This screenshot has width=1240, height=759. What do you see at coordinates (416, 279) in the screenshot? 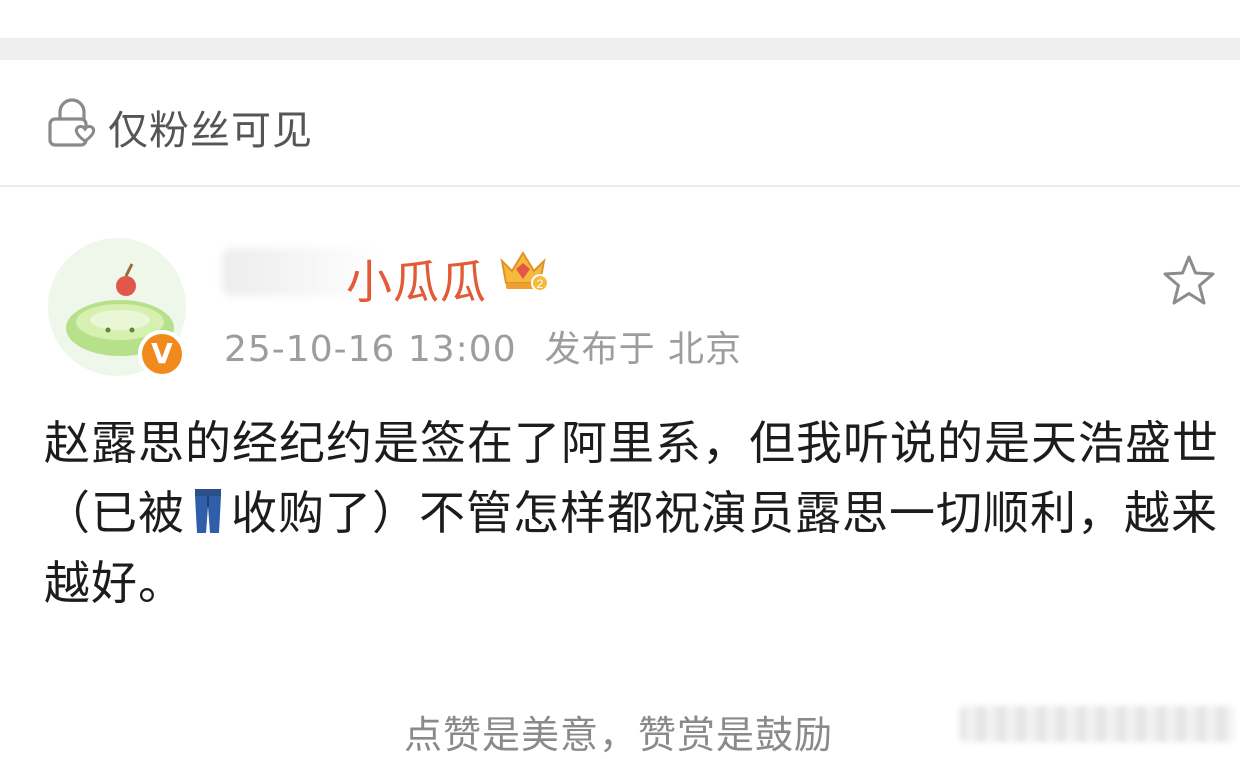
I see `author-name: 小瓜瓜` at bounding box center [416, 279].